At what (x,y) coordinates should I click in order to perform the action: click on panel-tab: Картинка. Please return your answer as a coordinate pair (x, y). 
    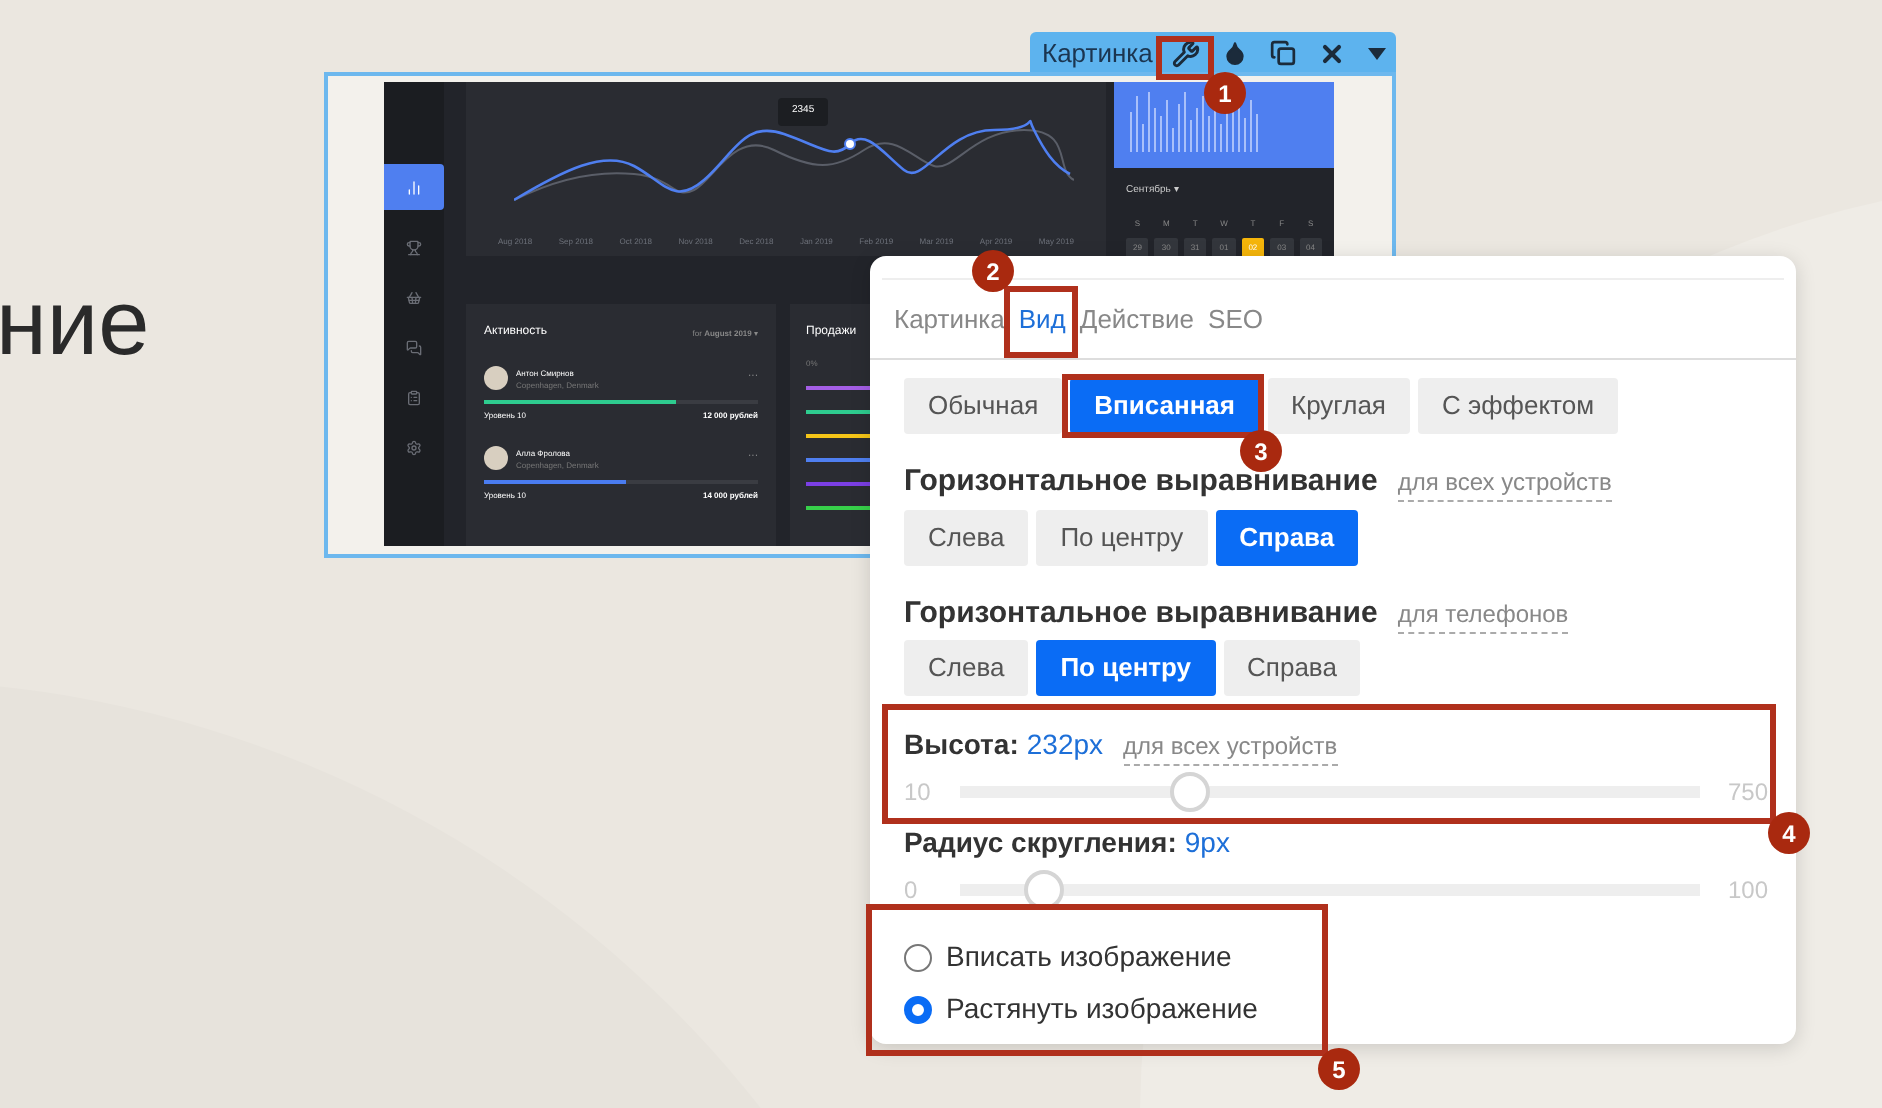
    Looking at the image, I should click on (949, 318).